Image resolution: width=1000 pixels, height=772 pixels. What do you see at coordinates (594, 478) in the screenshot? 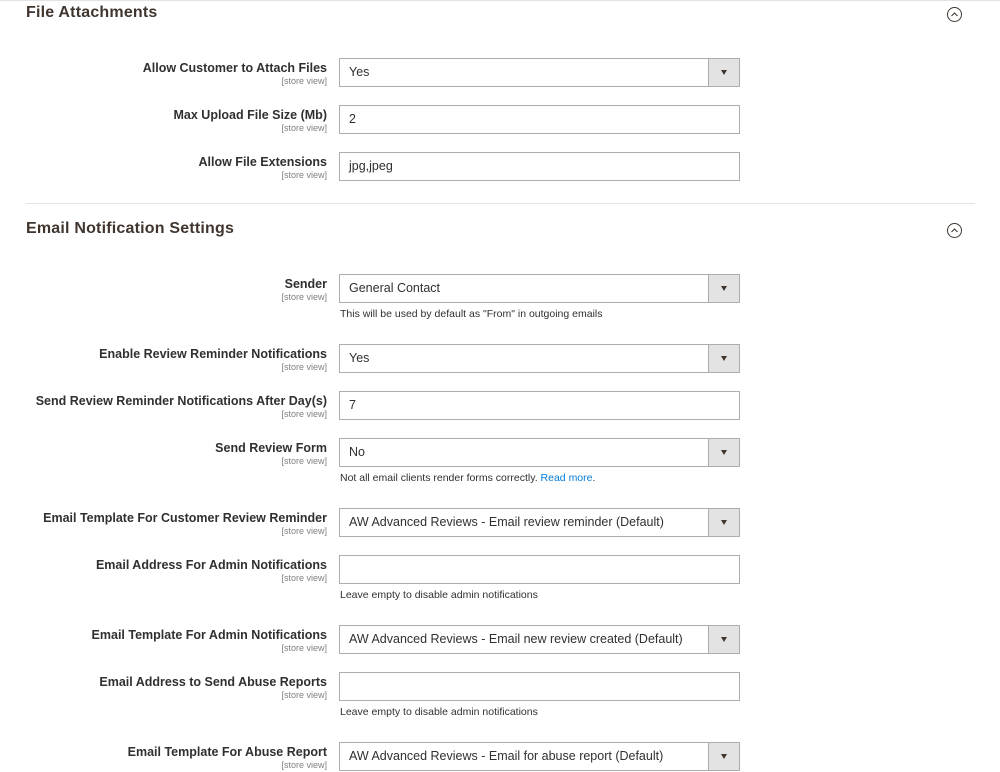
I see `note-suffix: .` at bounding box center [594, 478].